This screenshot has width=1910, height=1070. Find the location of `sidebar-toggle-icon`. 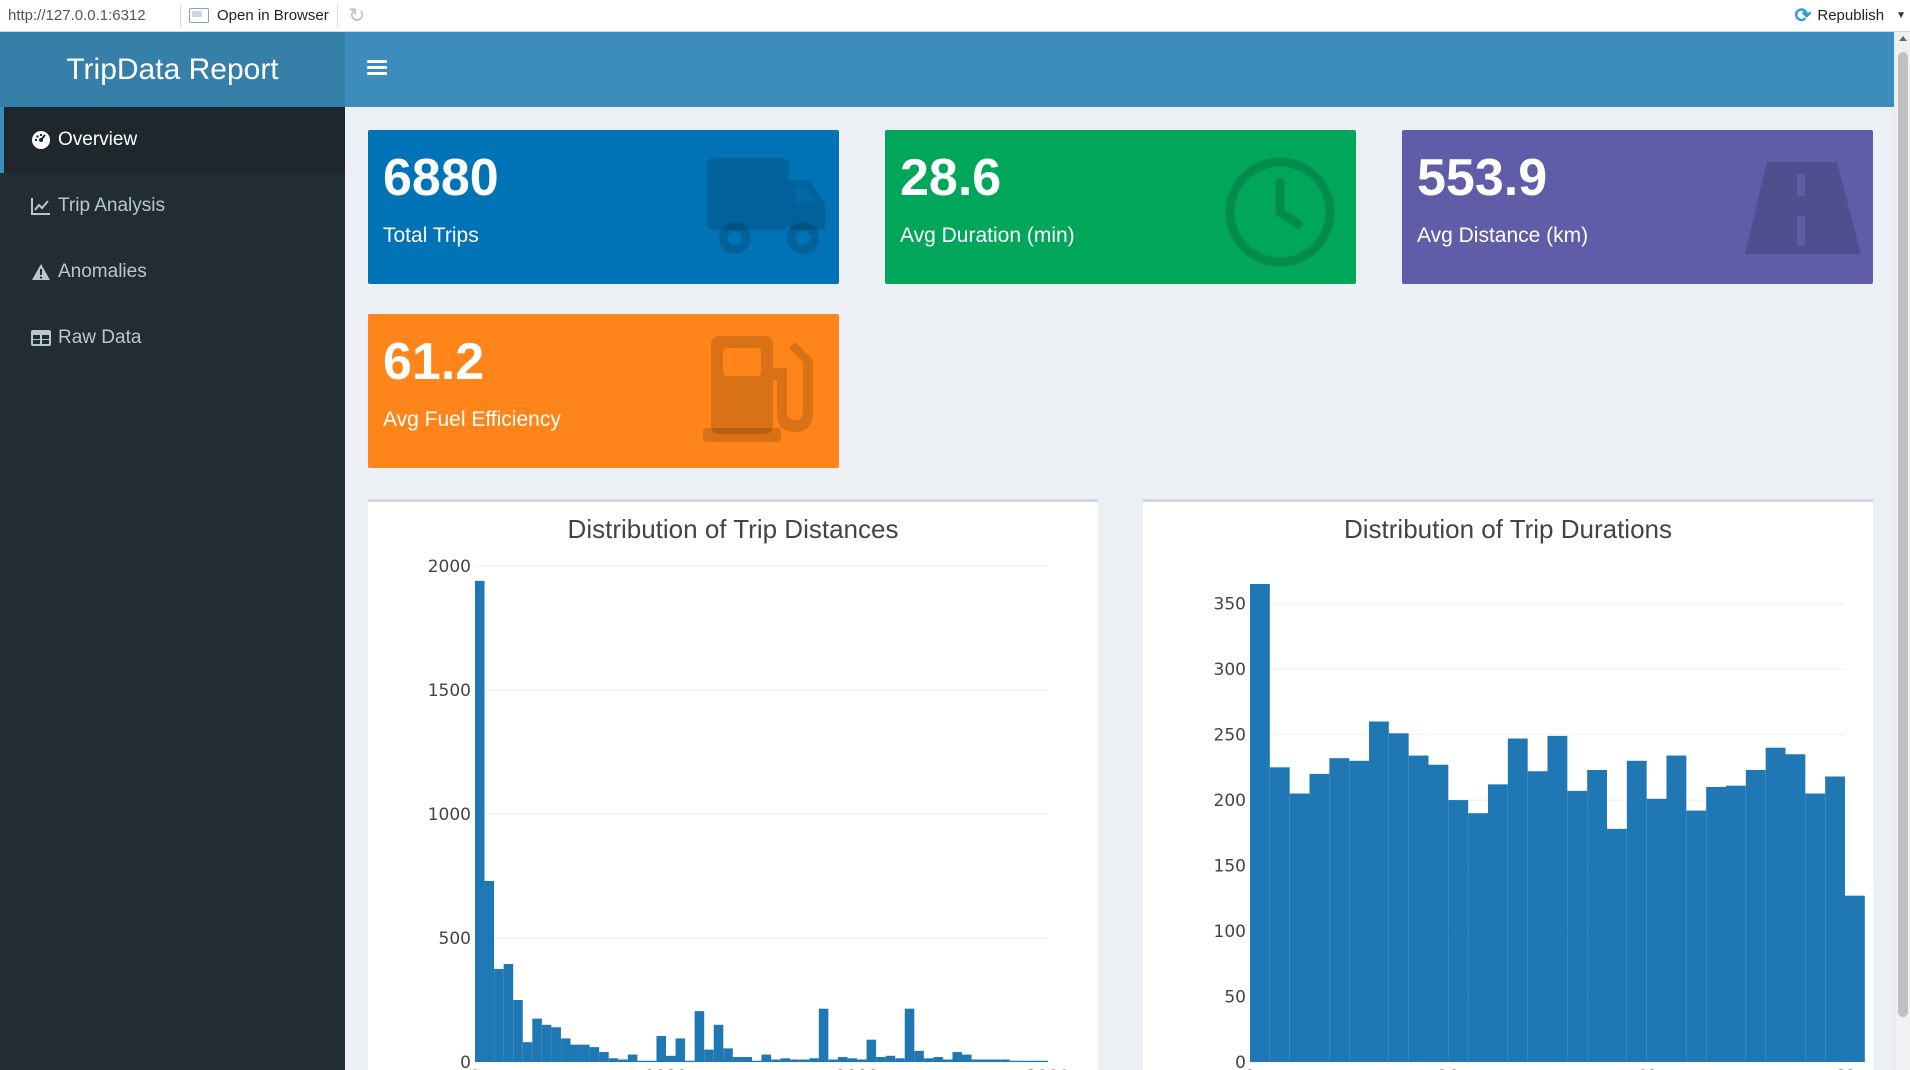

sidebar-toggle-icon is located at coordinates (377, 68).